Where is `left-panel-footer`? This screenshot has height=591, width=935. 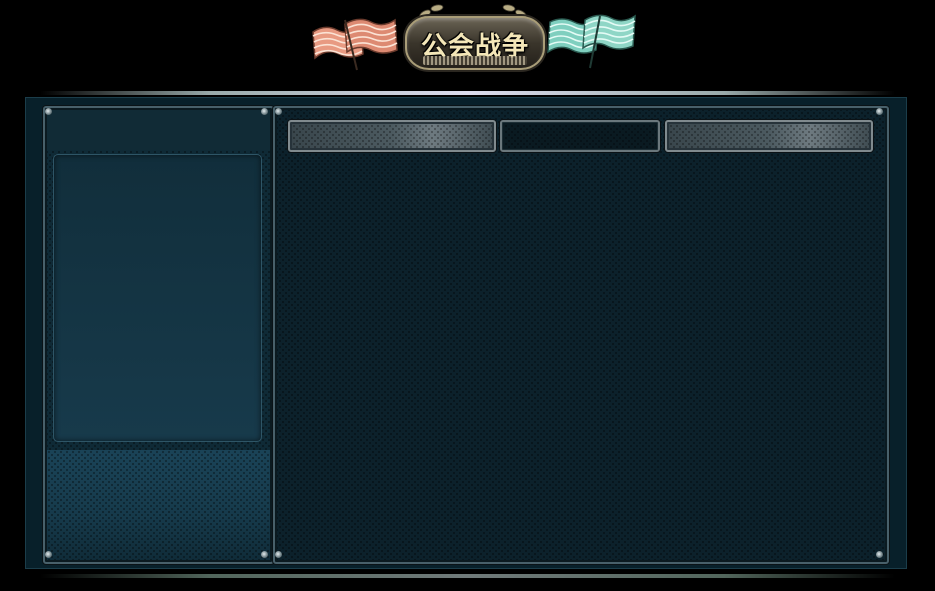 left-panel-footer is located at coordinates (158, 505).